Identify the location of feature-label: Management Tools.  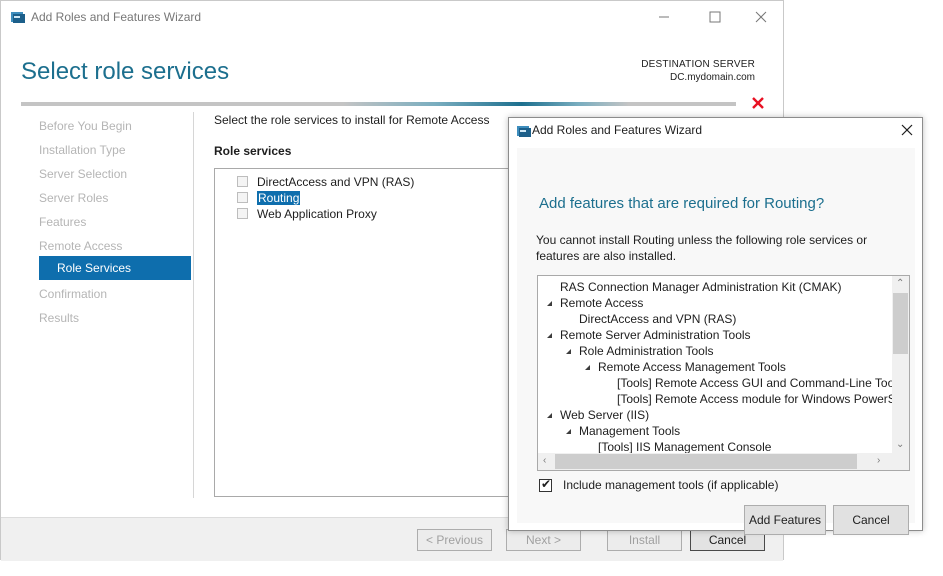
(630, 431).